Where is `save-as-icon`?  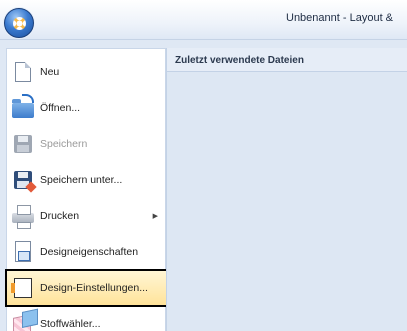
save-as-icon is located at coordinates (24, 180).